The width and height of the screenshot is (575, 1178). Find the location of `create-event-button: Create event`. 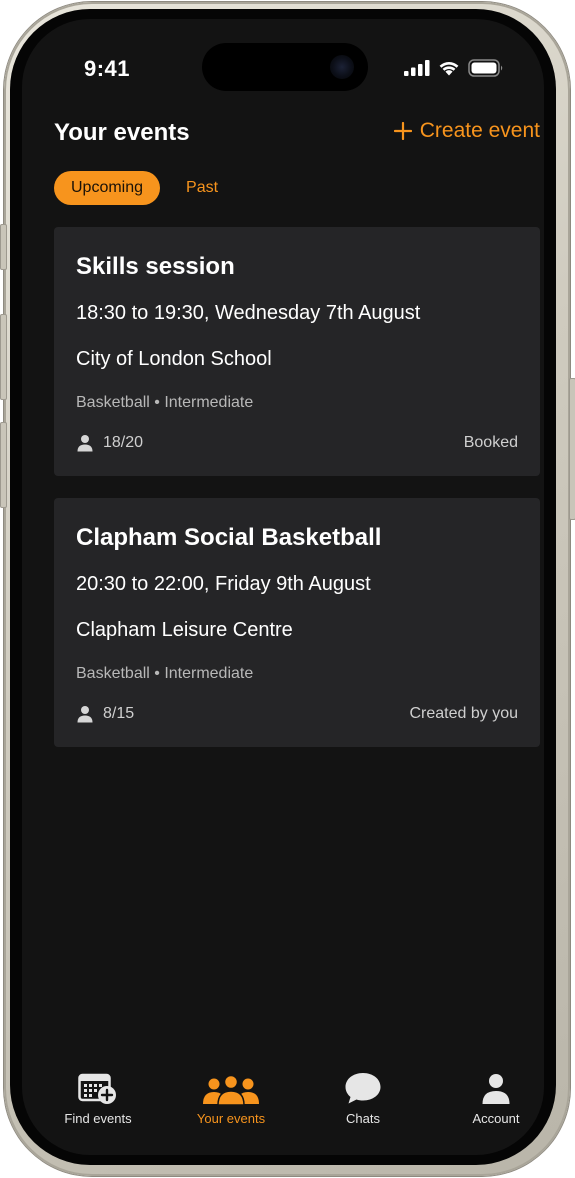

create-event-button: Create event is located at coordinates (466, 131).